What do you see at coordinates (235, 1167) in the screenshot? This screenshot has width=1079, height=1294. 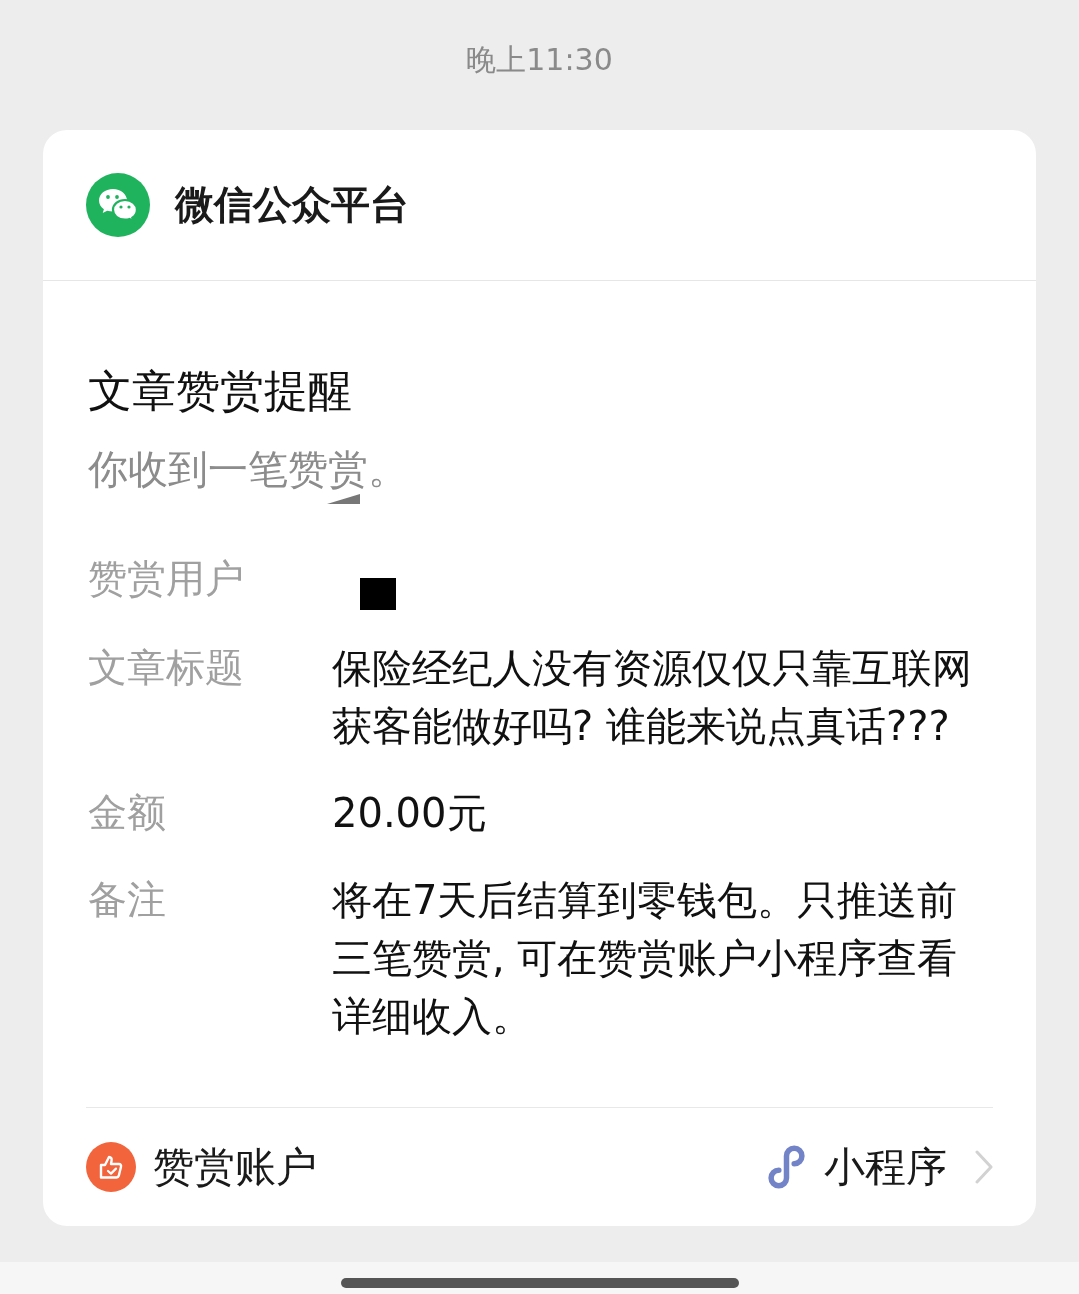 I see `reward-account-label: 赞赏账户` at bounding box center [235, 1167].